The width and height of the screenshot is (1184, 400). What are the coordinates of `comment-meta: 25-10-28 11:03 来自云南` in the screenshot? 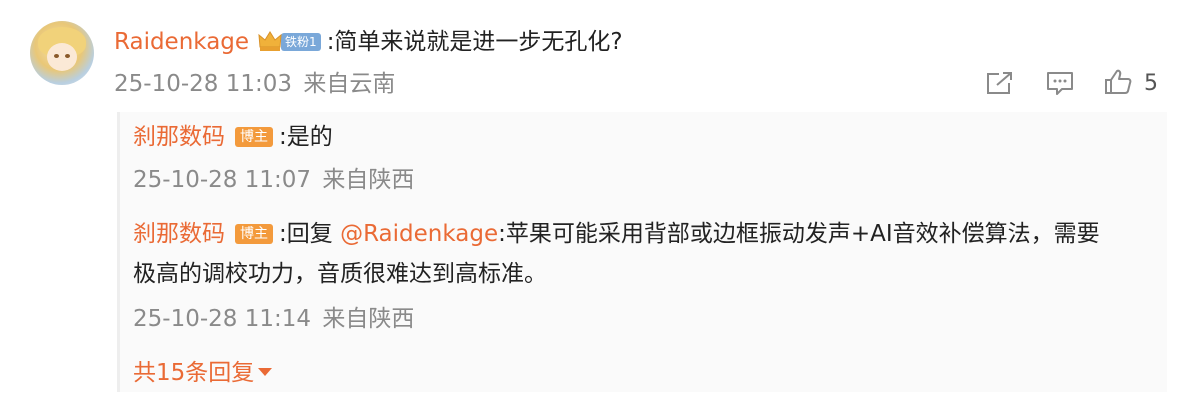 It's located at (254, 84).